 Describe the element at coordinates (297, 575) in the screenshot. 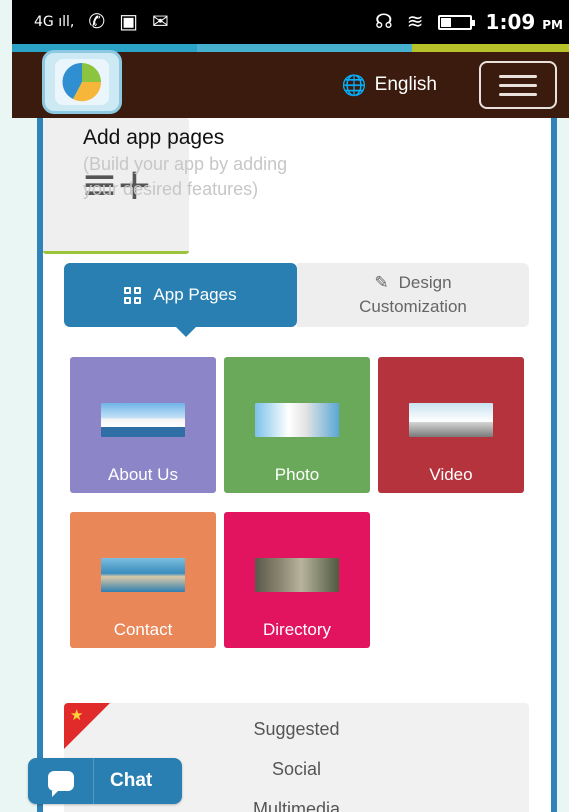

I see `directory-thumbnail` at that location.